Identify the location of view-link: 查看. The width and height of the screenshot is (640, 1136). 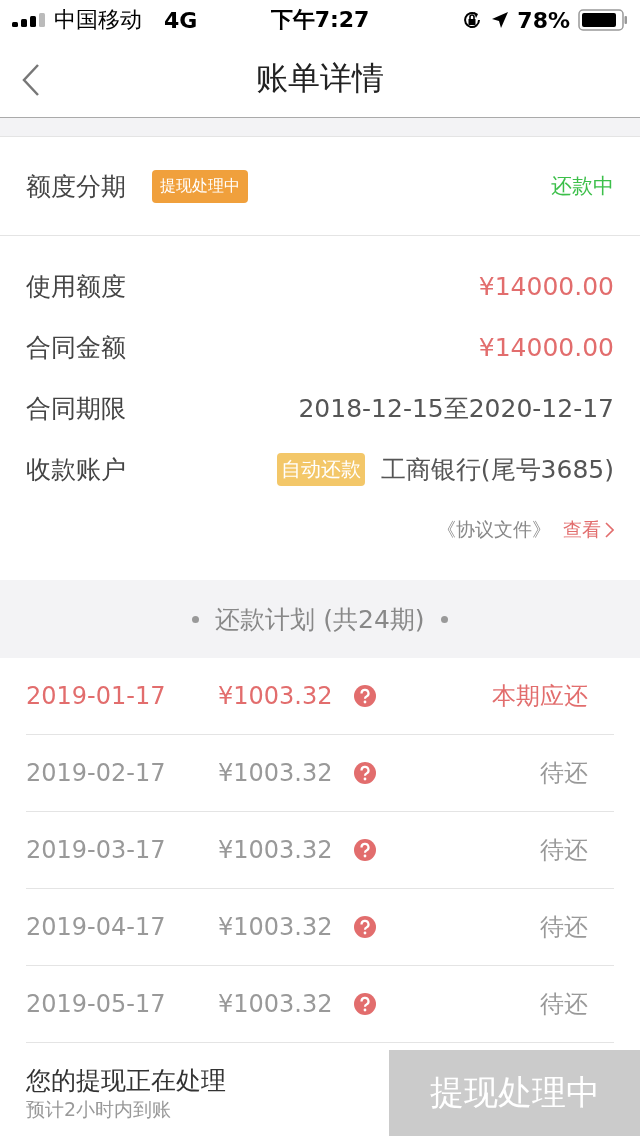
(588, 530).